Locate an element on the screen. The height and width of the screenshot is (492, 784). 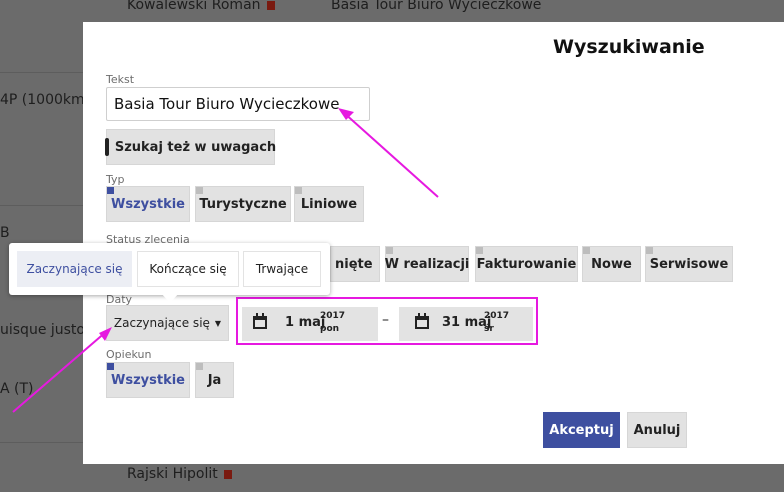
dates-mode-popover: Zaczynające się Kończące się Trwające is located at coordinates (169, 273).